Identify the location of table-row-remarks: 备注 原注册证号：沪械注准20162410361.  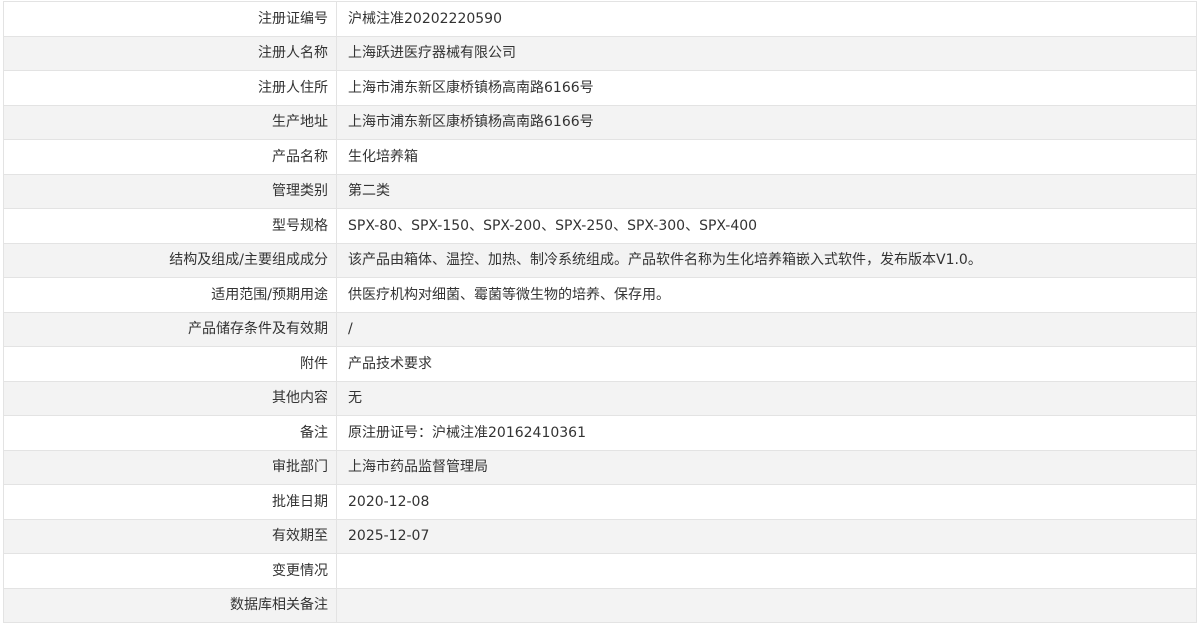
(600, 433).